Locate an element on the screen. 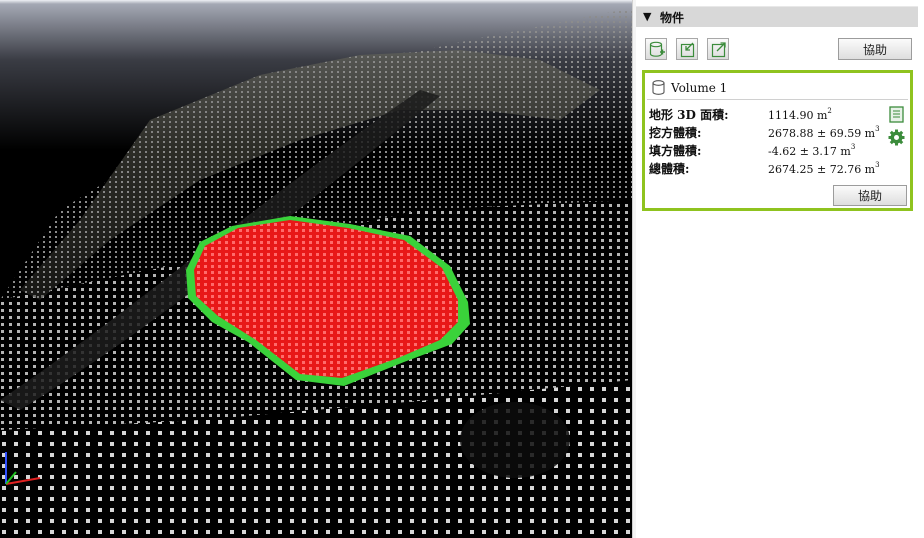 The image size is (924, 538). total-volume-value: 2674.25 ± 72.76 m3 is located at coordinates (824, 168).